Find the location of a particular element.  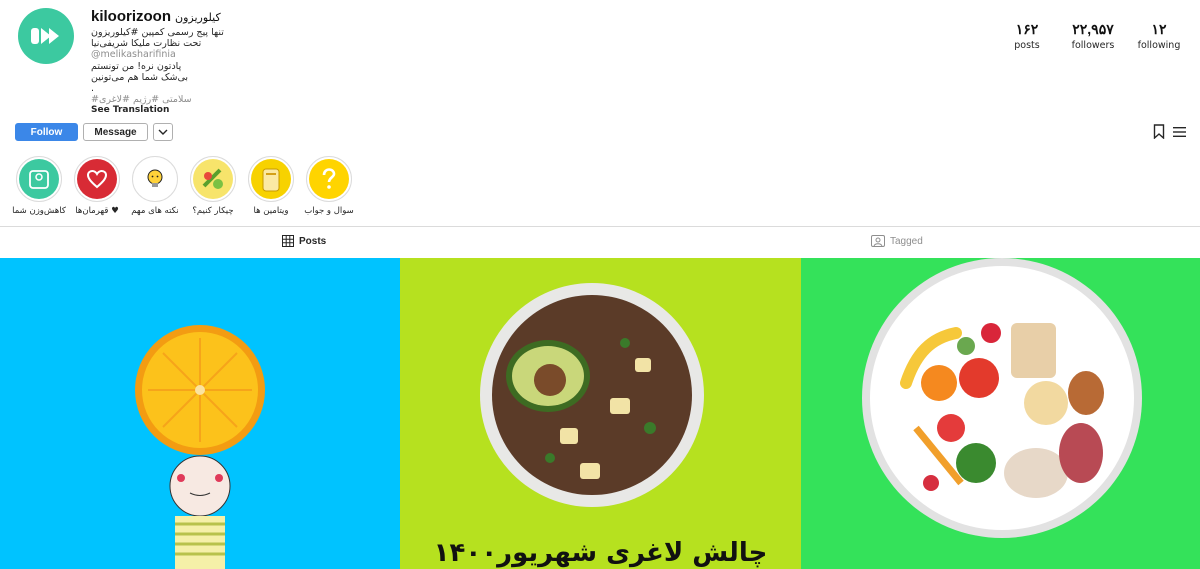

highlight-item: چیکار کنیم؟ is located at coordinates (213, 186).